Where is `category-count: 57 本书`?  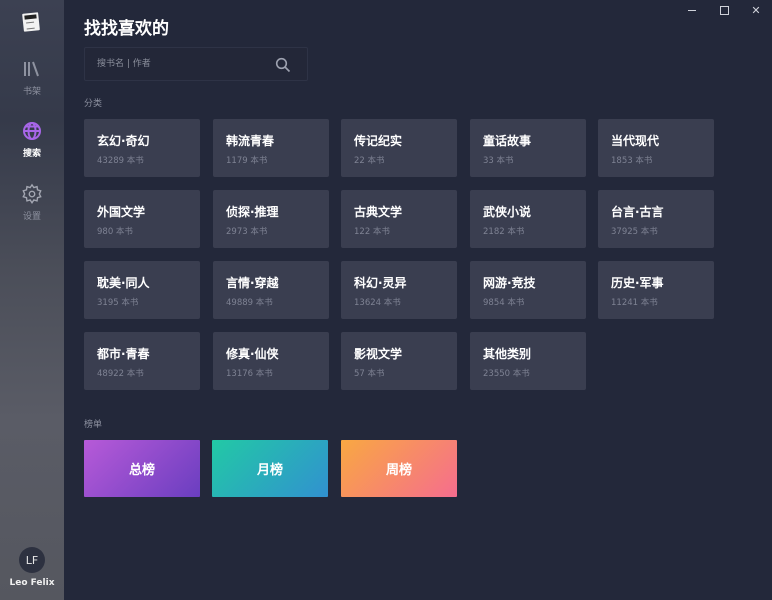
category-count: 57 本书 is located at coordinates (369, 374).